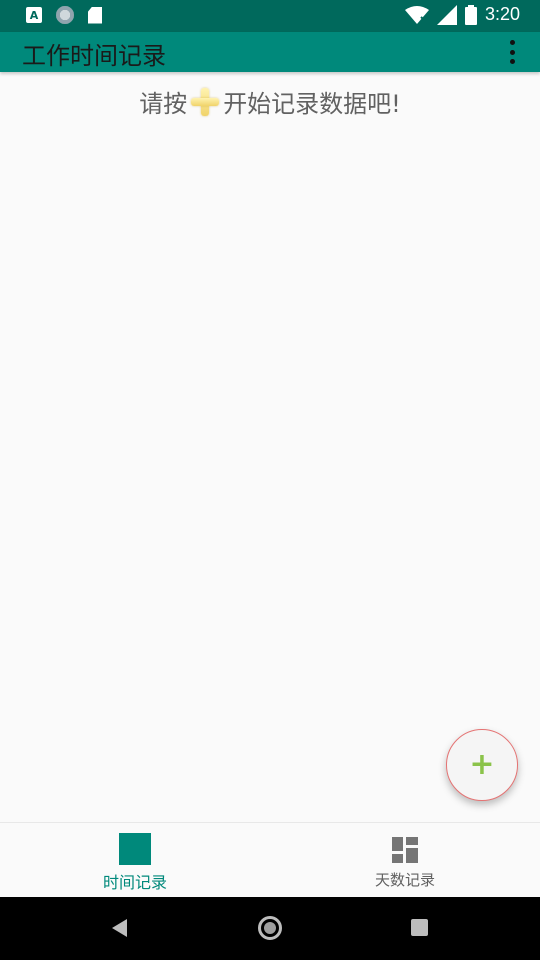 This screenshot has width=540, height=960. I want to click on back-icon, so click(119, 928).